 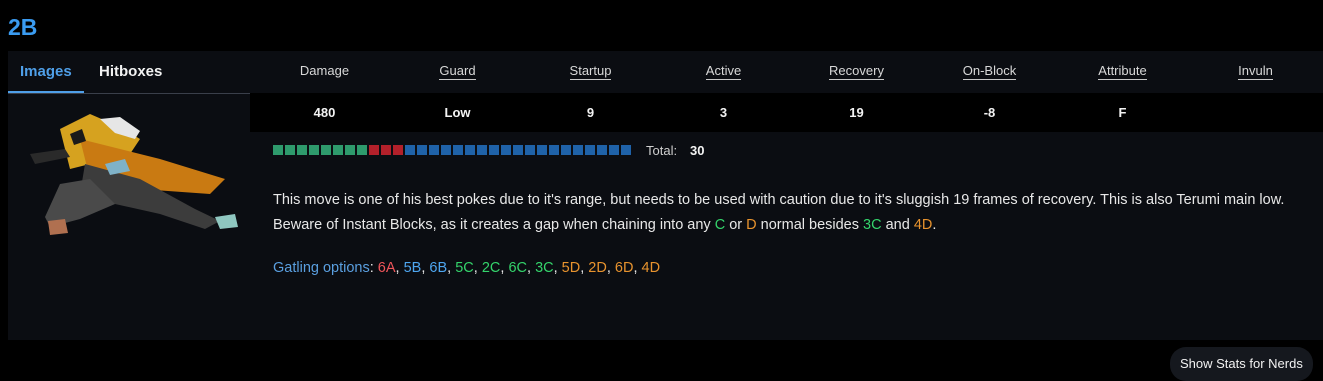 I want to click on tab-hitboxes: Hitboxes, so click(x=130, y=72).